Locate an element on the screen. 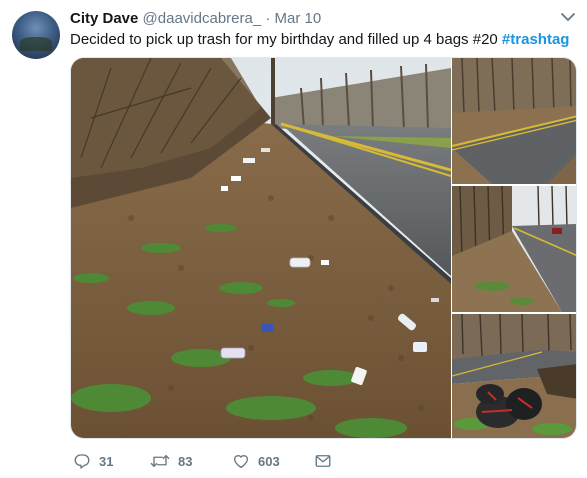 This screenshot has height=478, width=587. tweet-header: City Dave @daavidcabrera_ · Mar 10 is located at coordinates (195, 19).